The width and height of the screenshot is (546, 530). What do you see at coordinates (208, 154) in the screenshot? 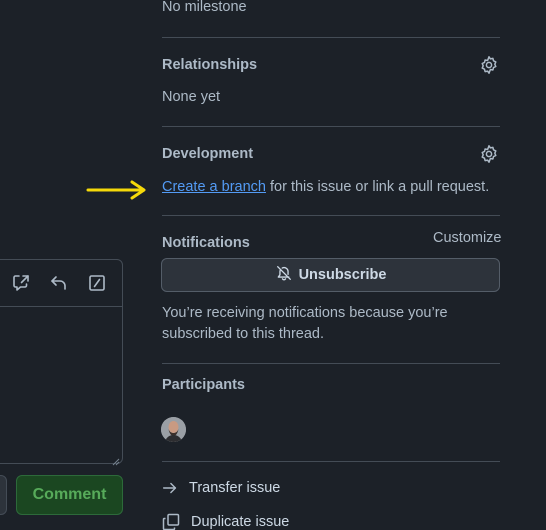
I see `development-heading: Development` at bounding box center [208, 154].